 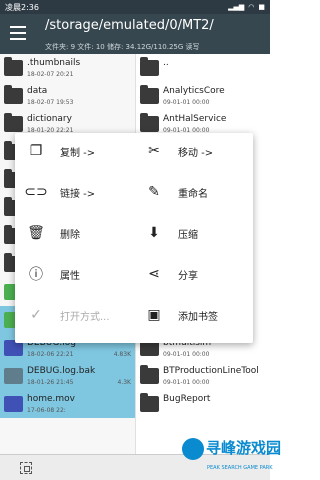 What do you see at coordinates (203, 68) in the screenshot?
I see `file-row: ..` at bounding box center [203, 68].